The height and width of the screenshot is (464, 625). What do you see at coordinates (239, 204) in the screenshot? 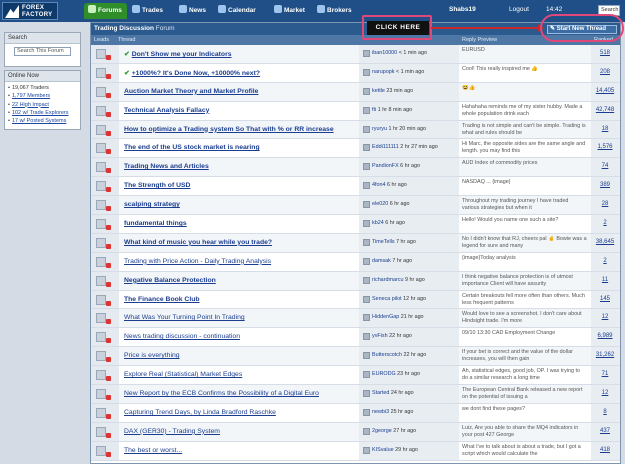
I see `thread-title-link: scalping strategy` at bounding box center [239, 204].